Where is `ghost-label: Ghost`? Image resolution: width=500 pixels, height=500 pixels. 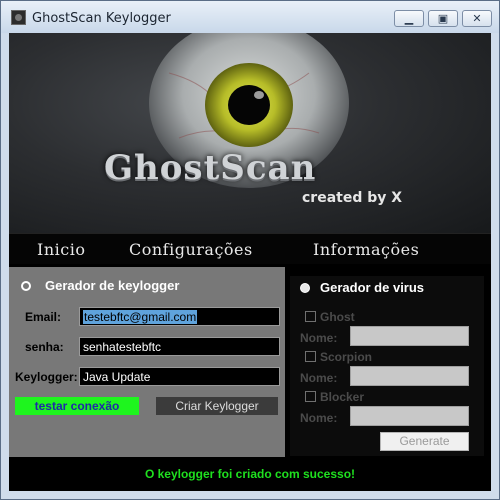 ghost-label: Ghost is located at coordinates (337, 317).